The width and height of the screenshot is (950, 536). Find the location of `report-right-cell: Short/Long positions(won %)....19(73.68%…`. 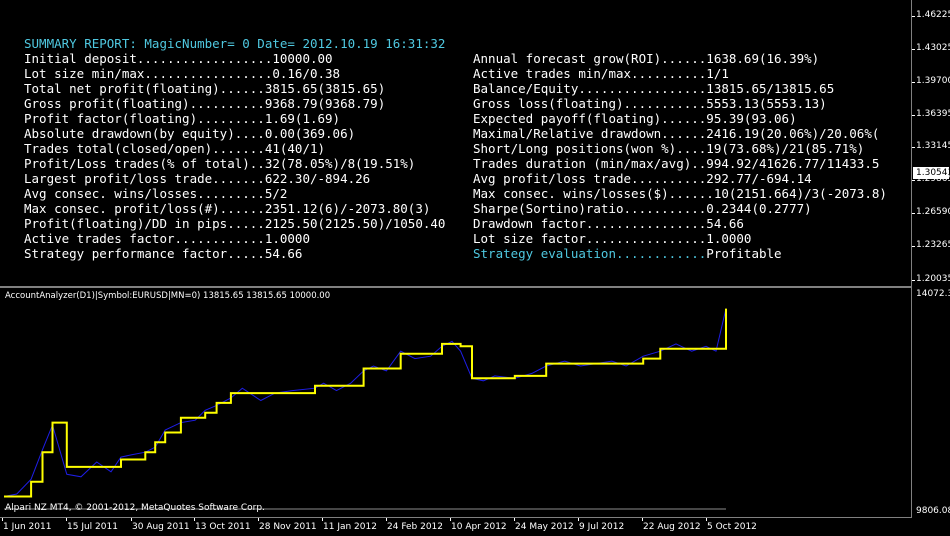

report-right-cell: Short/Long positions(won %)....19(73.68%… is located at coordinates (669, 148).